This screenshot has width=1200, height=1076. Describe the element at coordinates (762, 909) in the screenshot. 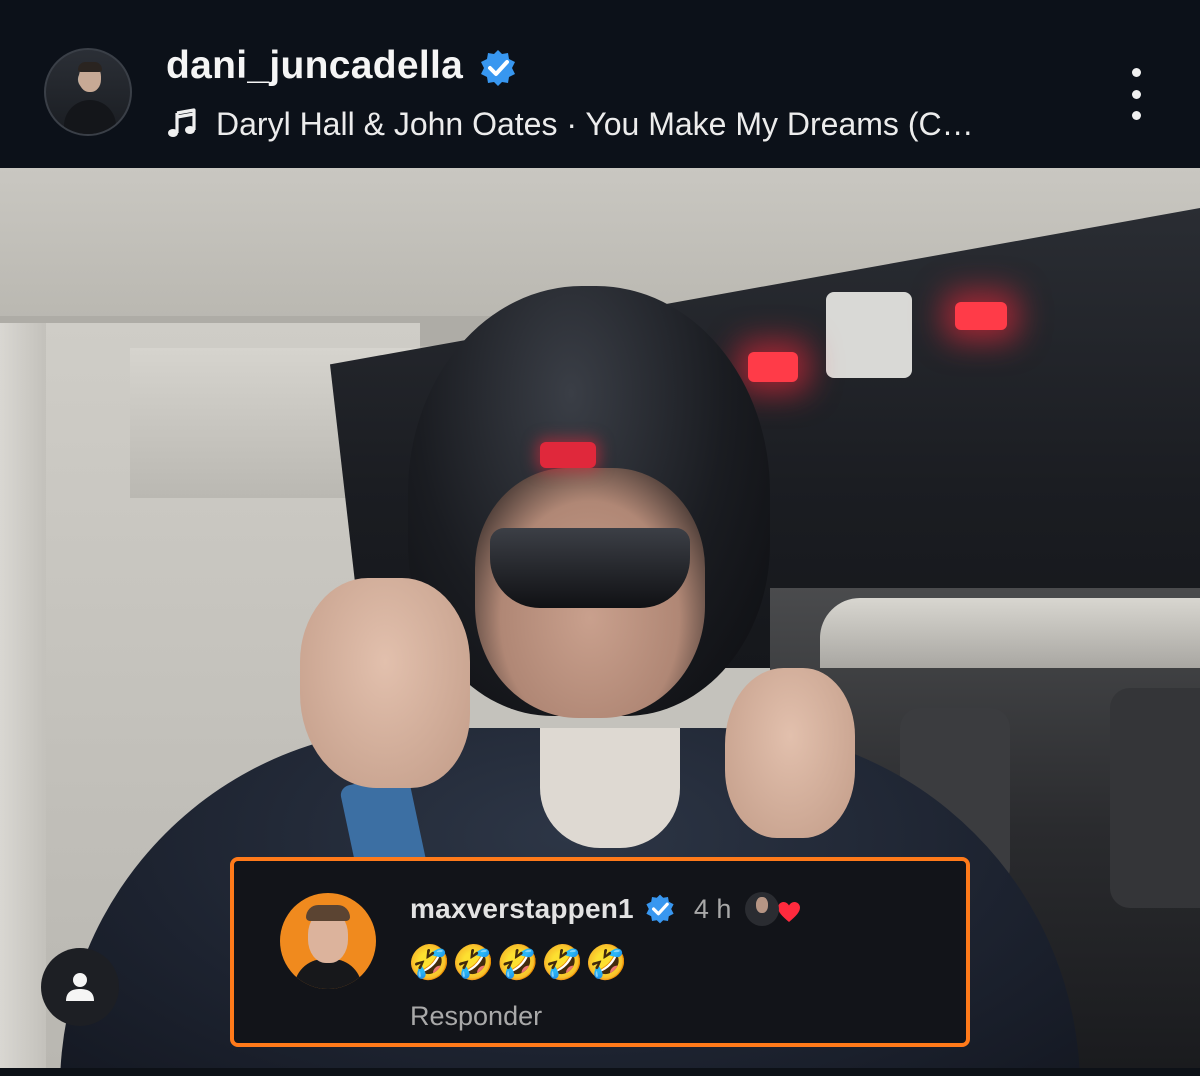

I see `creator-liked-avatar` at that location.